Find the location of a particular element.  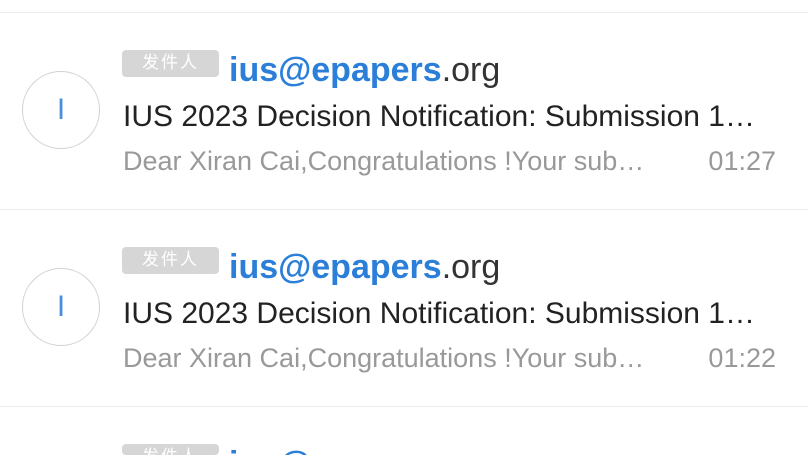

email-time: 01:22 is located at coordinates (742, 358).